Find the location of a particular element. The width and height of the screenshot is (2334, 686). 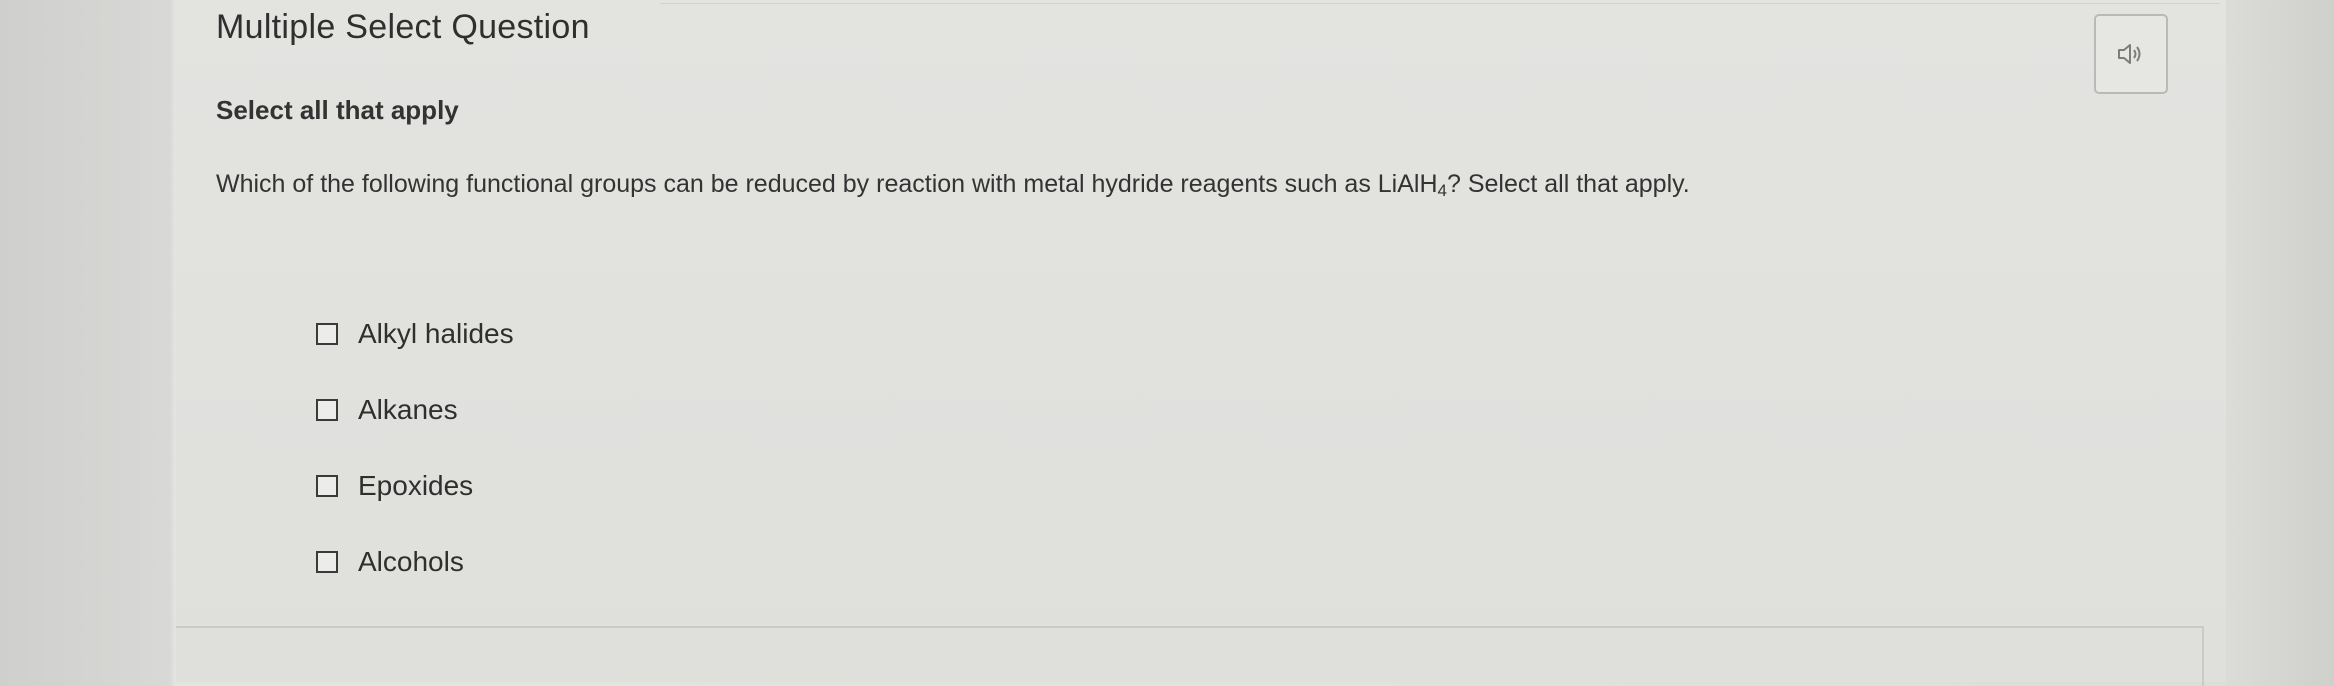

read-aloud-button is located at coordinates (2131, 54).